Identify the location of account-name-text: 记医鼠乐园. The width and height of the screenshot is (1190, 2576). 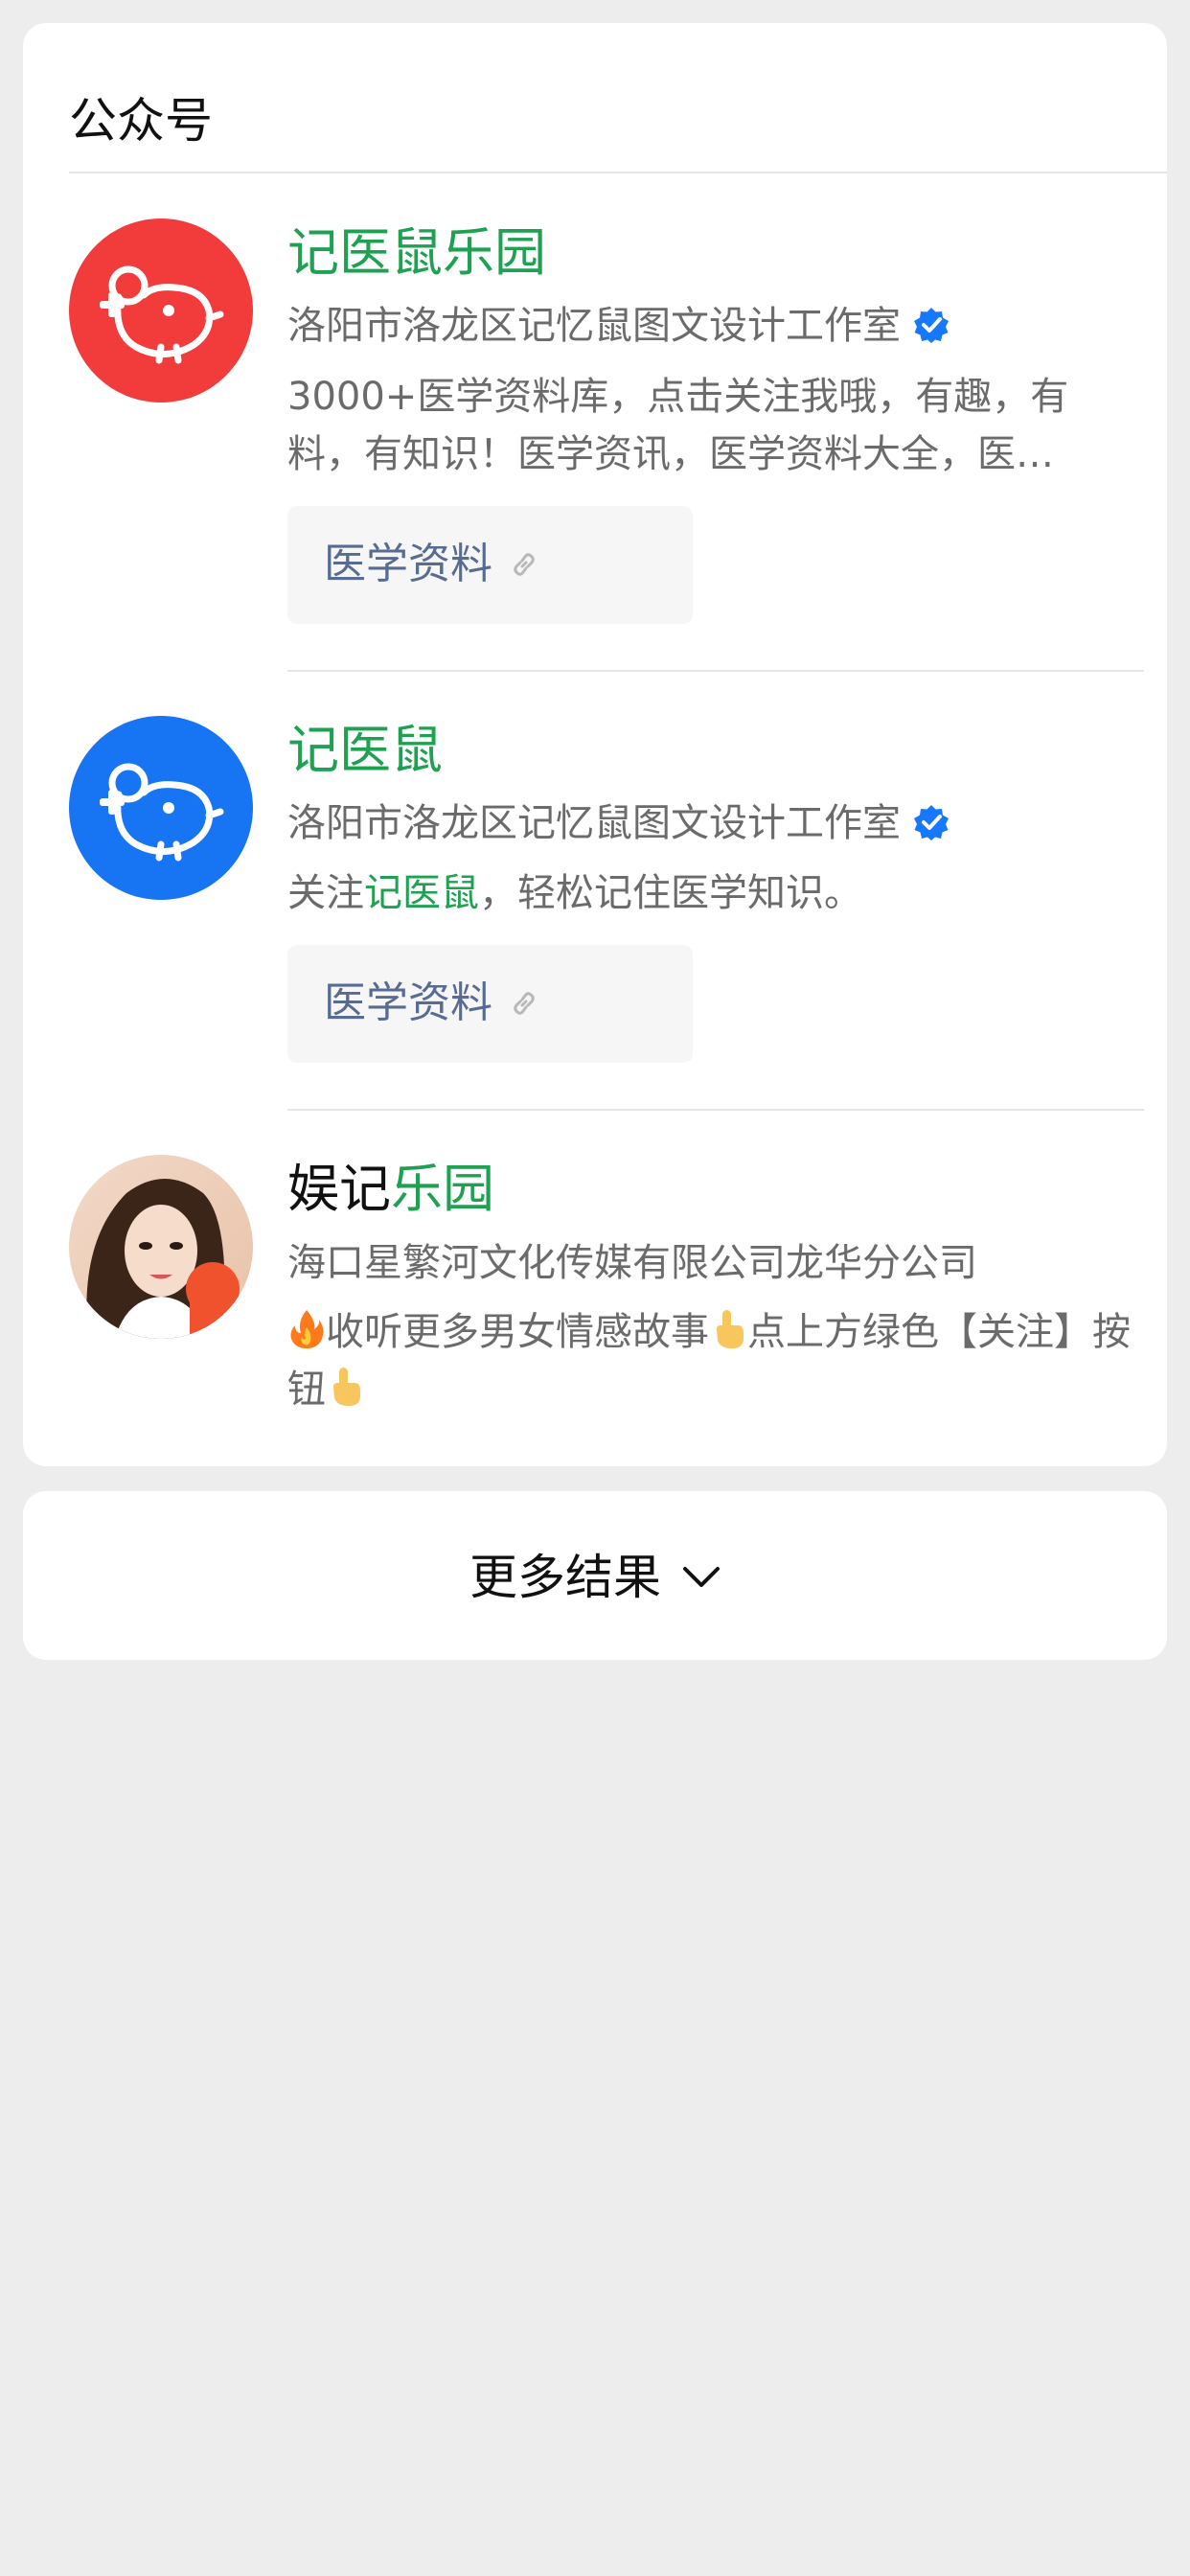
(417, 252).